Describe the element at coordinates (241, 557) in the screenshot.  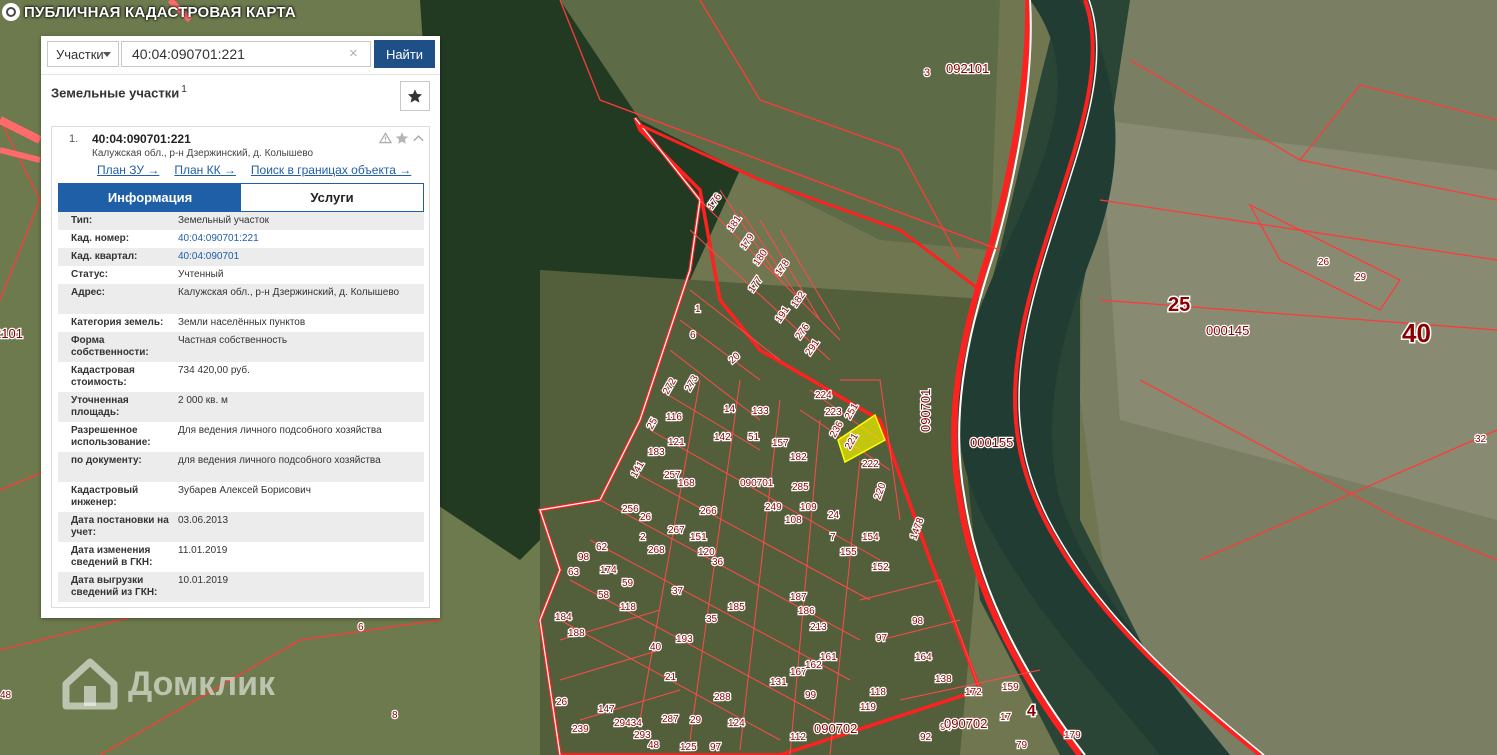
I see `info-row: Дата изменения сведений в ГКН: 11.01.2019` at that location.